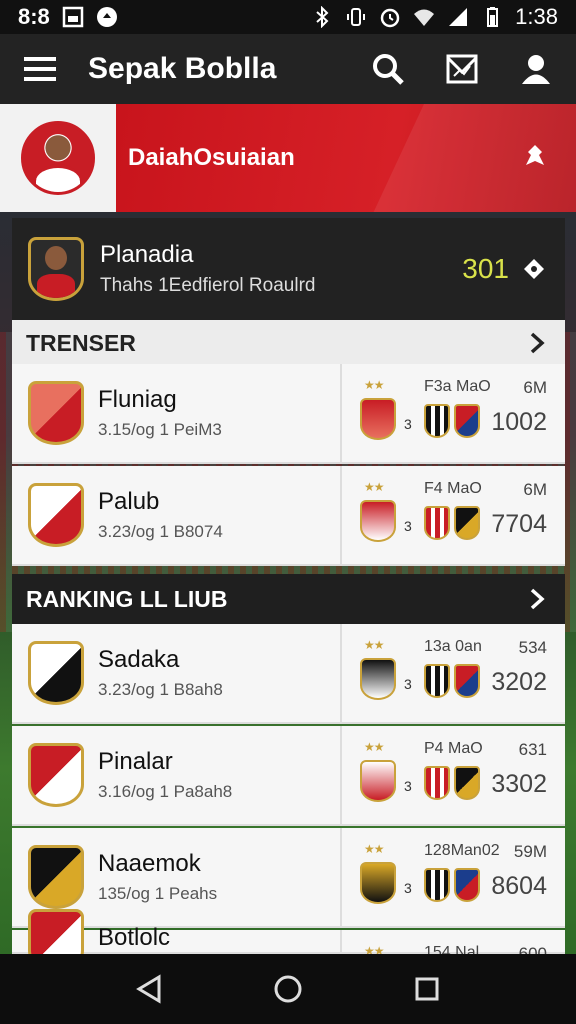 The height and width of the screenshot is (1024, 576). Describe the element at coordinates (530, 851) in the screenshot. I see `row-count: 59M` at that location.